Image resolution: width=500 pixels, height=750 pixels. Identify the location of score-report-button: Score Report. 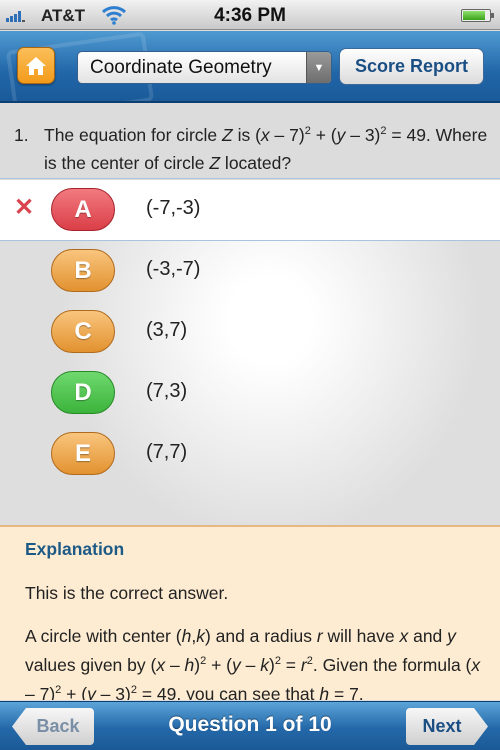
(411, 66).